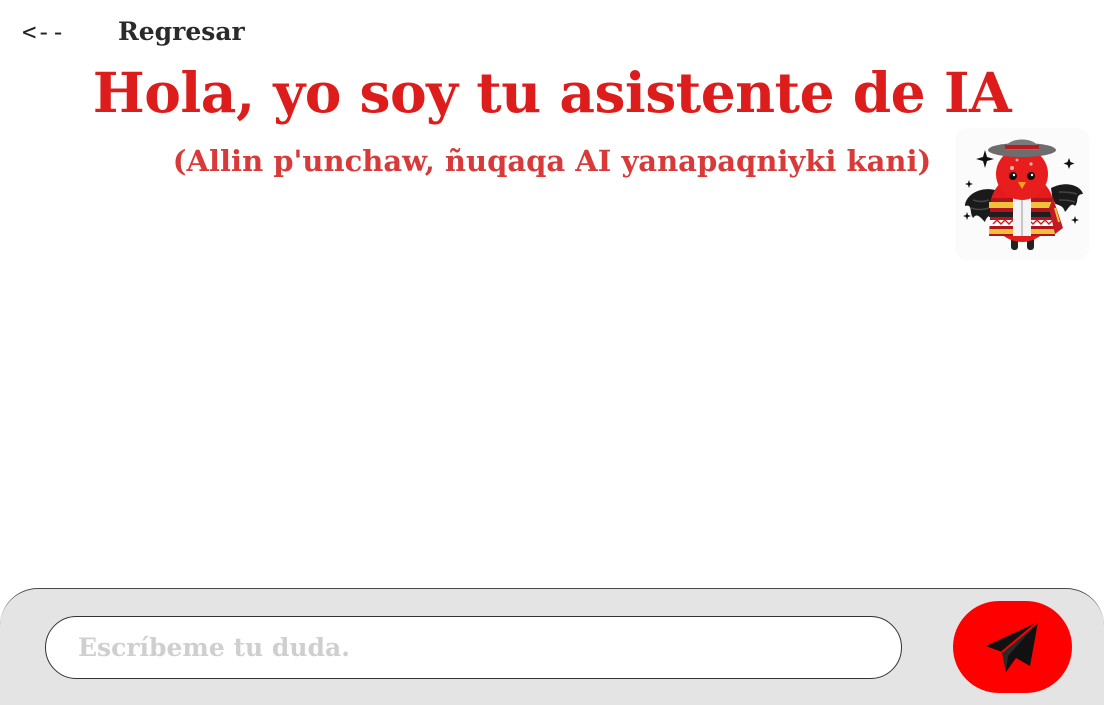 This screenshot has height=705, width=1104. I want to click on paper-plane-icon, so click(1012, 646).